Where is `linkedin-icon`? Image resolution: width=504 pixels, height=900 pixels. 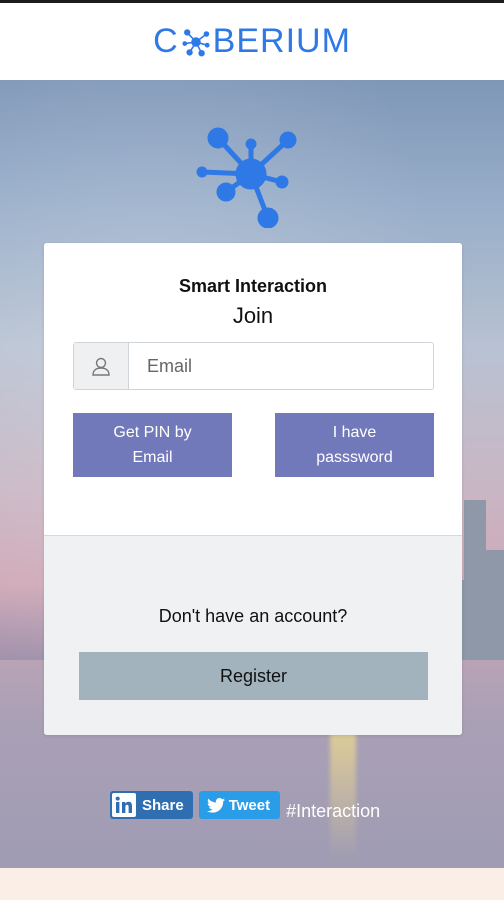 linkedin-icon is located at coordinates (124, 805).